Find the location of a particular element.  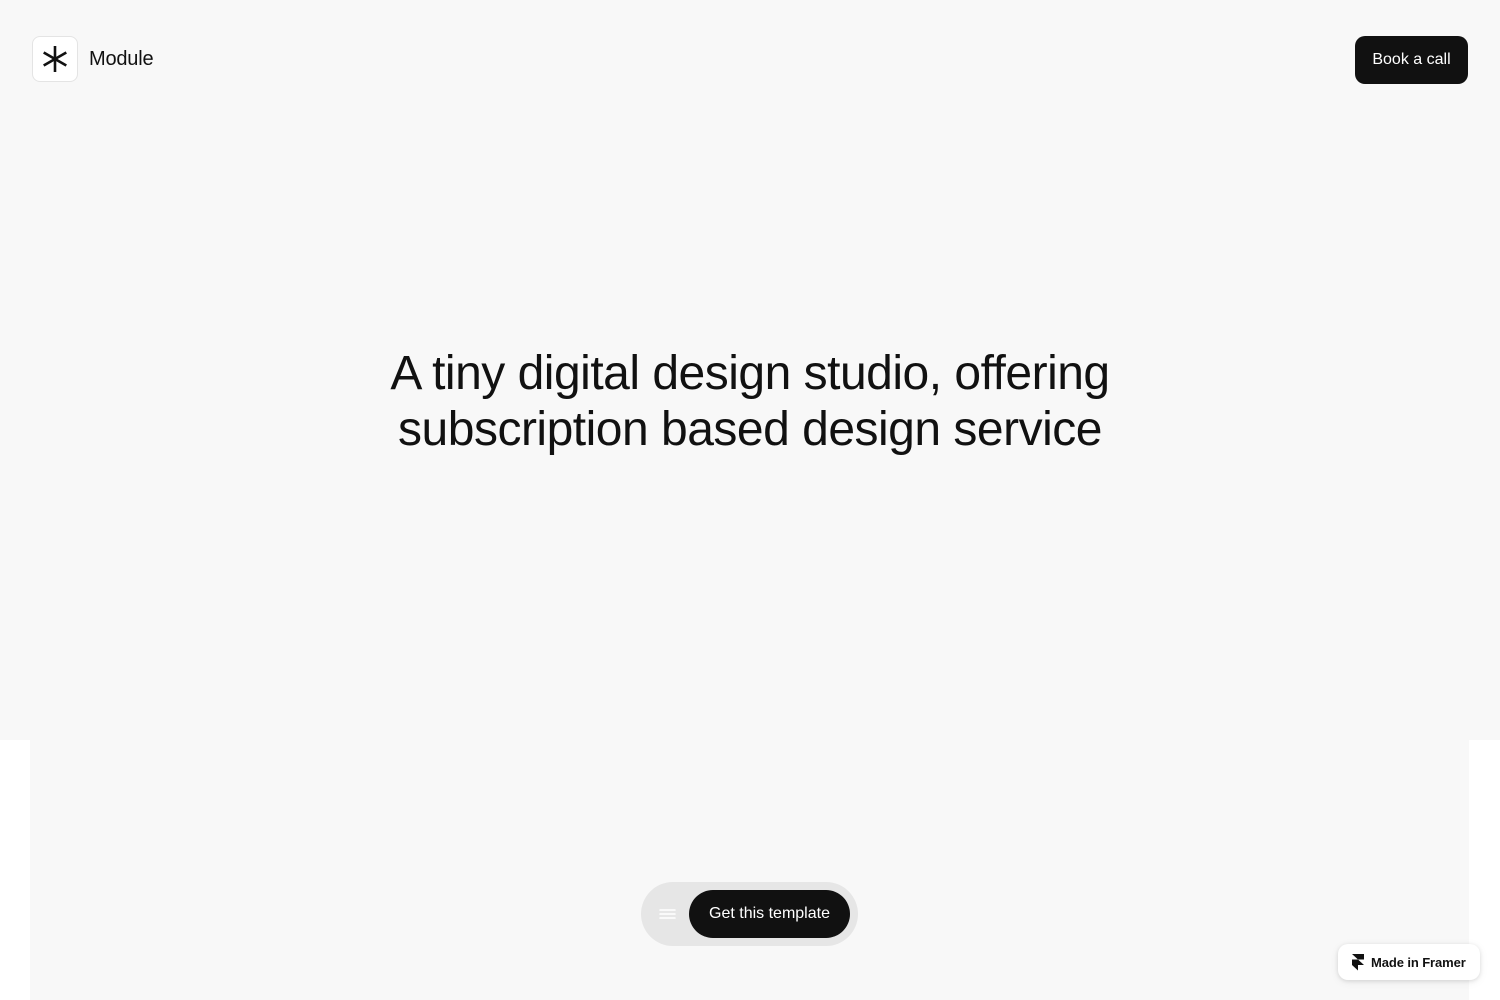

made-in-framer-badge: Made in Framer is located at coordinates (1409, 962).